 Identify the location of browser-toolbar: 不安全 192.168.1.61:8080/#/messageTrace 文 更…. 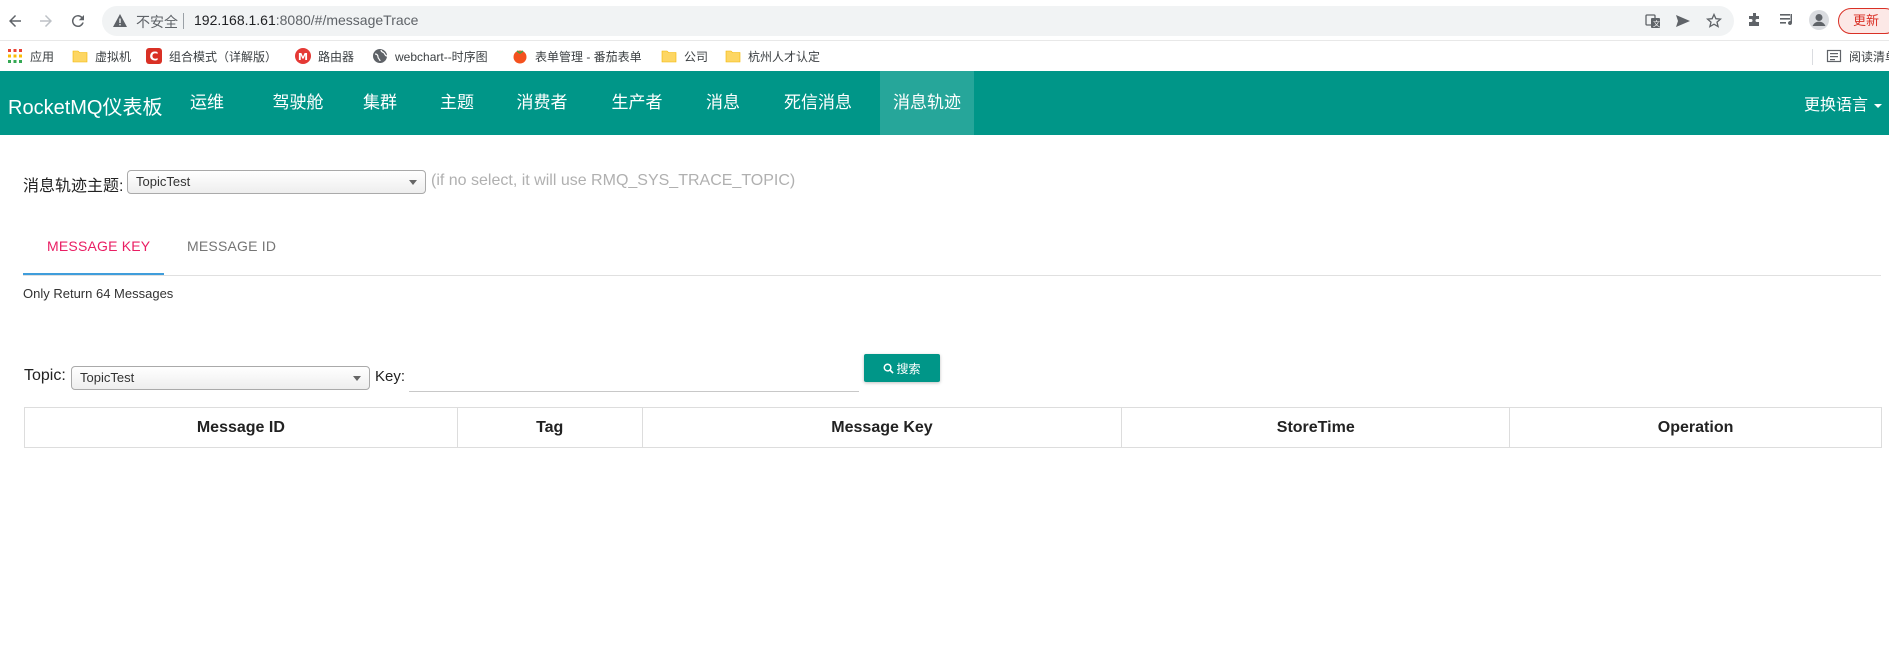
(944, 20).